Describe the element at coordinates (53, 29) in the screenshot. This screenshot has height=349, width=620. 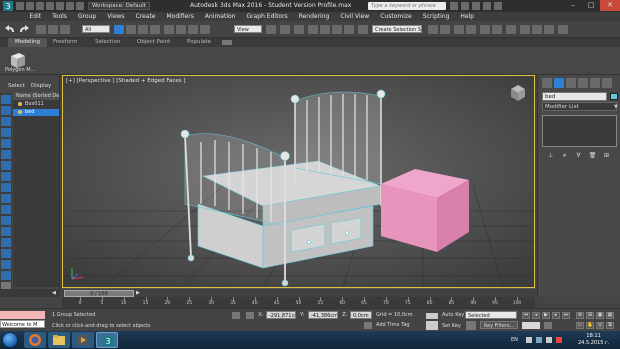
I see `unlink-icon` at that location.